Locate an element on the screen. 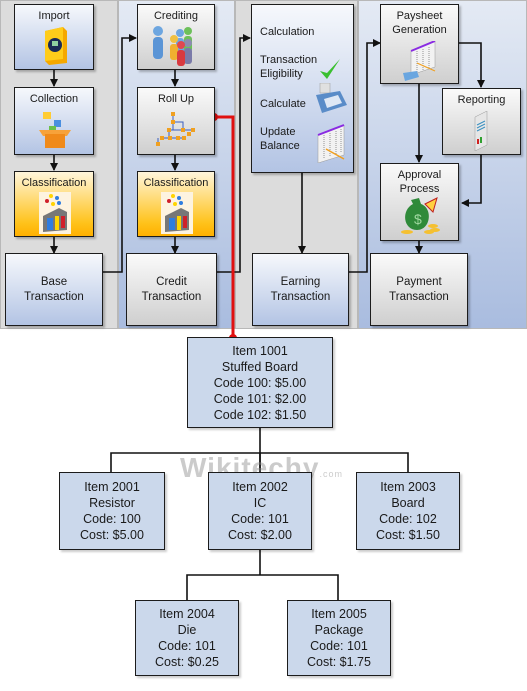 The image size is (527, 691). step-classification-base: Classification is located at coordinates (54, 204).